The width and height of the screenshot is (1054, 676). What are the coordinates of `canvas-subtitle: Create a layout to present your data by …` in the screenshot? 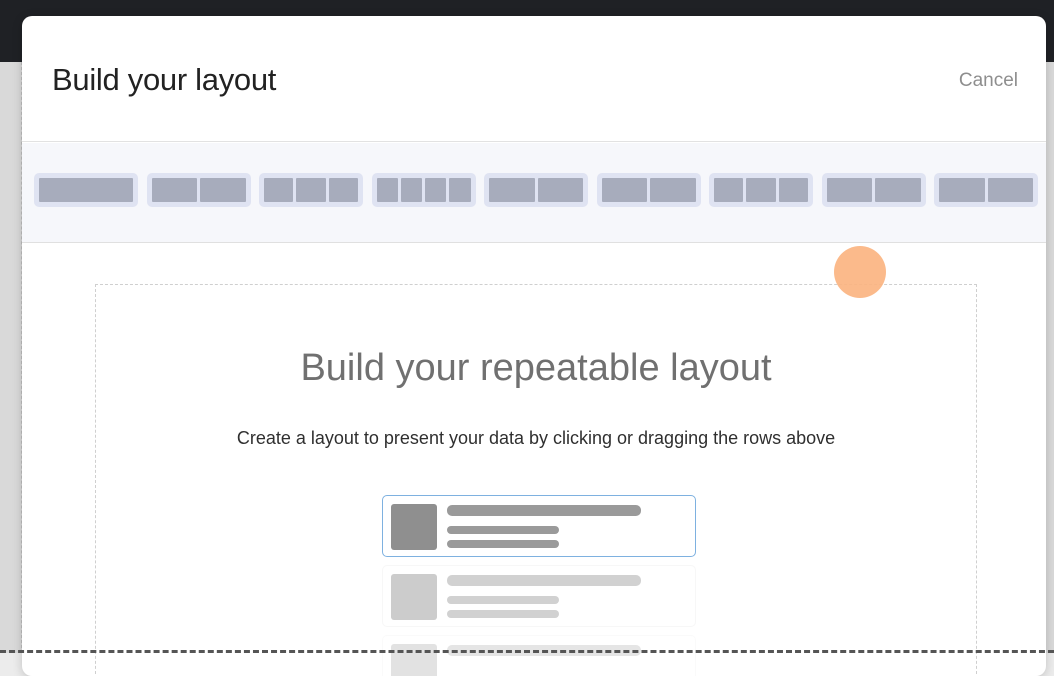 It's located at (536, 438).